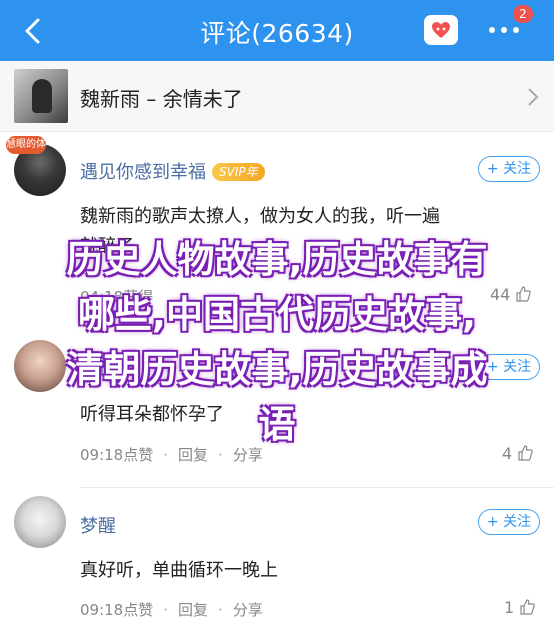 Image resolution: width=554 pixels, height=635 pixels. I want to click on overlay-line: 哪些,中国古代历史故事,, so click(277, 314).